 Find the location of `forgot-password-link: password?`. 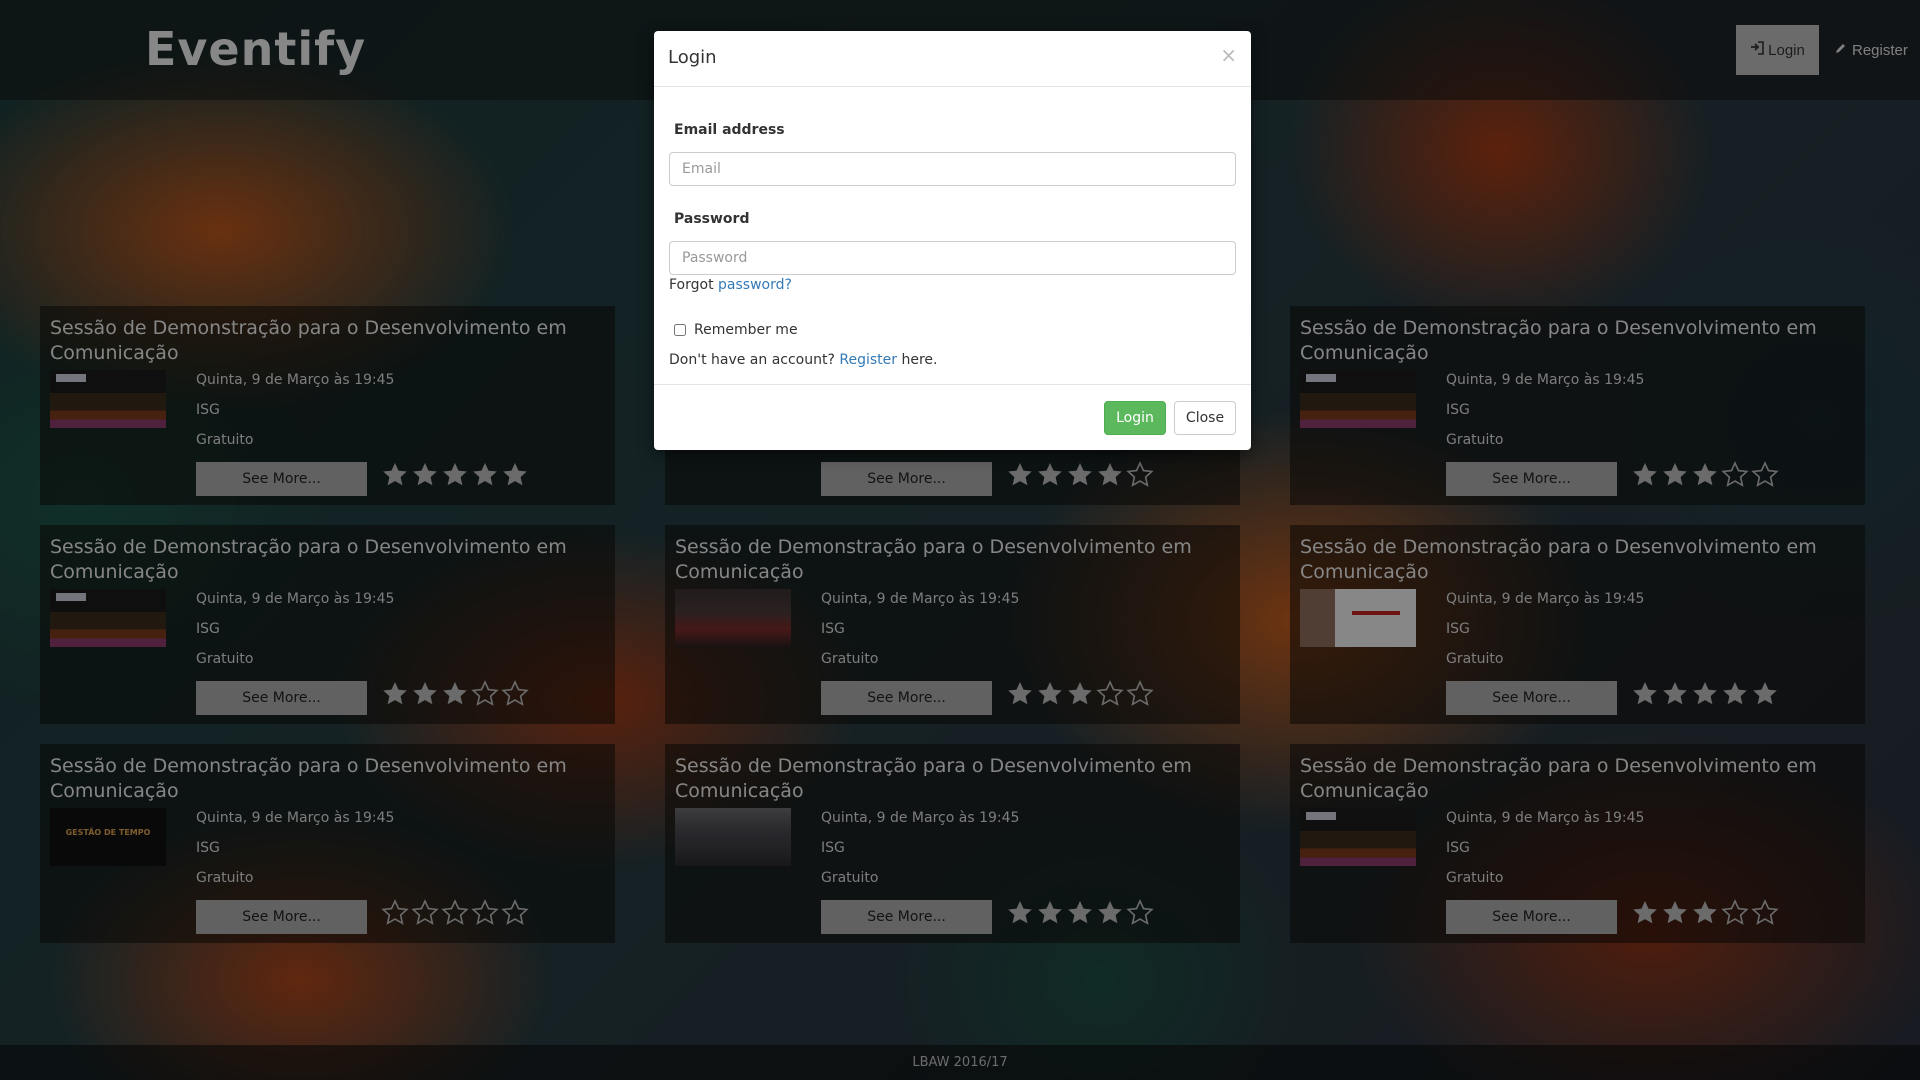

forgot-password-link: password? is located at coordinates (755, 285).